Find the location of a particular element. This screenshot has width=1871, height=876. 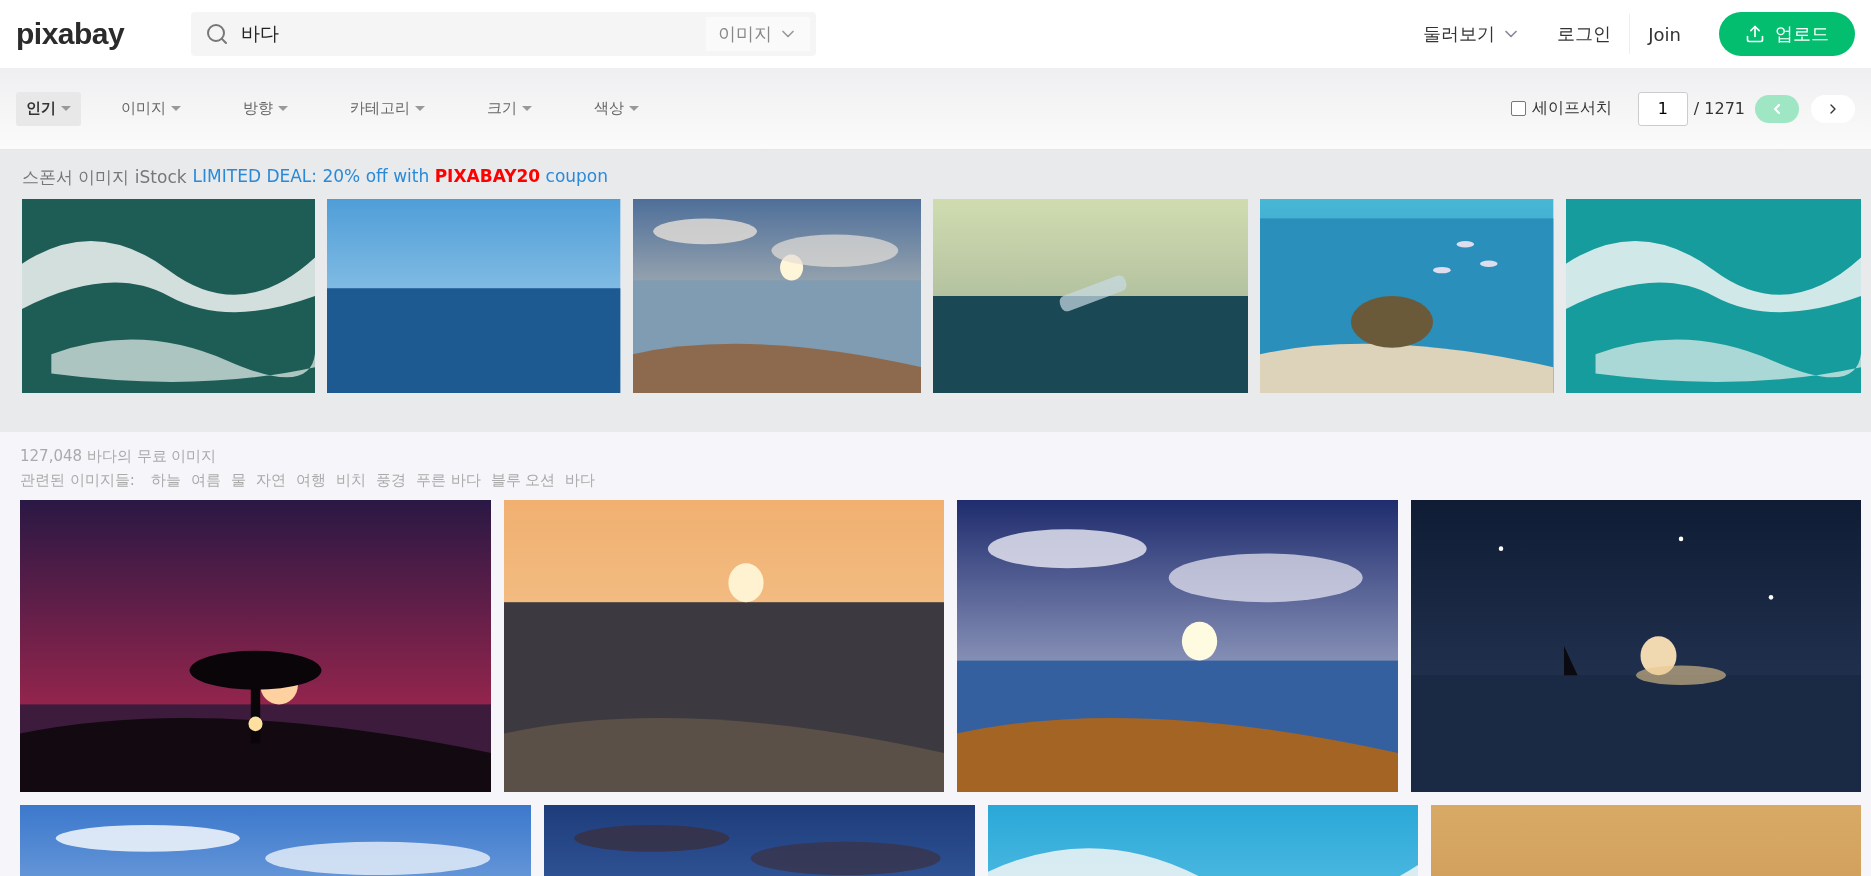

search-icon is located at coordinates (217, 34).